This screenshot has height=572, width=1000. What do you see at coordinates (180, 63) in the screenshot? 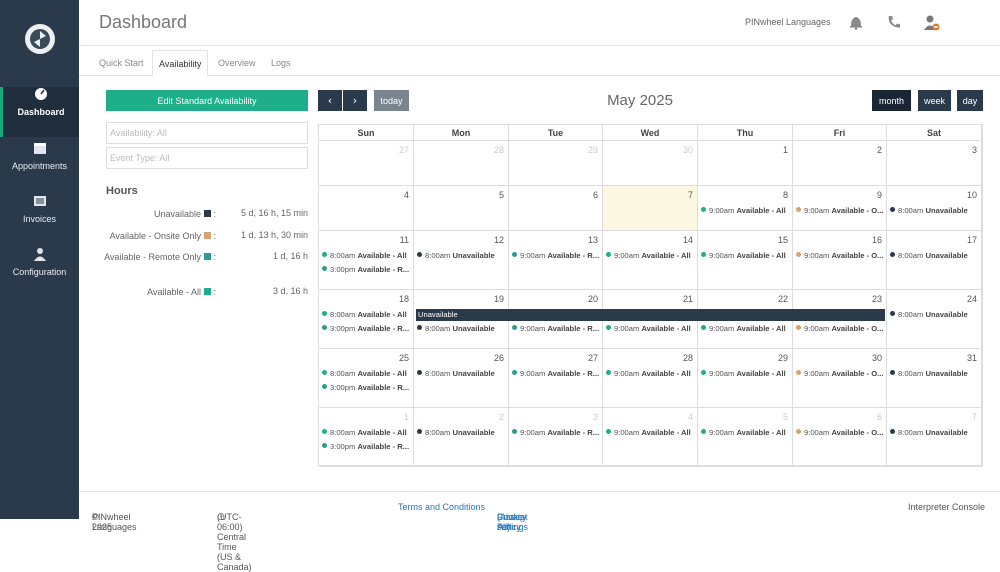
I see `tab-availability: Availability` at bounding box center [180, 63].